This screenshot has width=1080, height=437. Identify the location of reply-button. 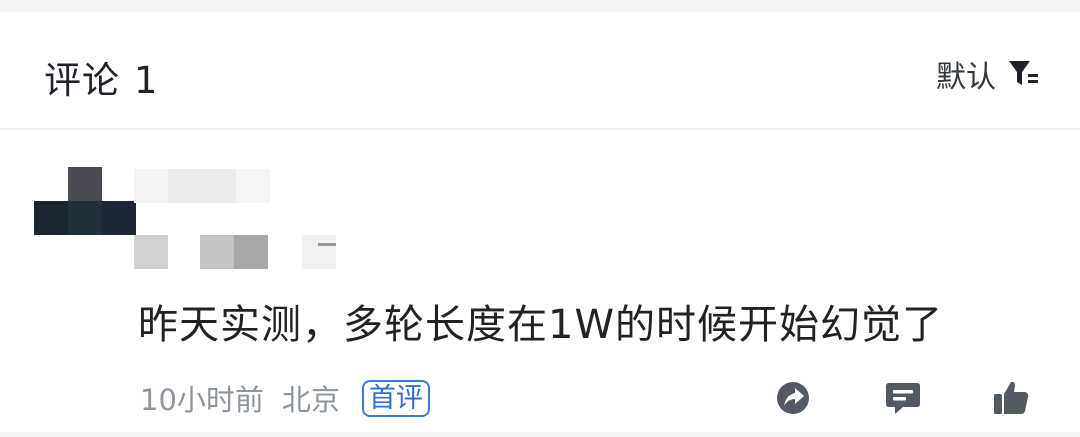
(903, 398).